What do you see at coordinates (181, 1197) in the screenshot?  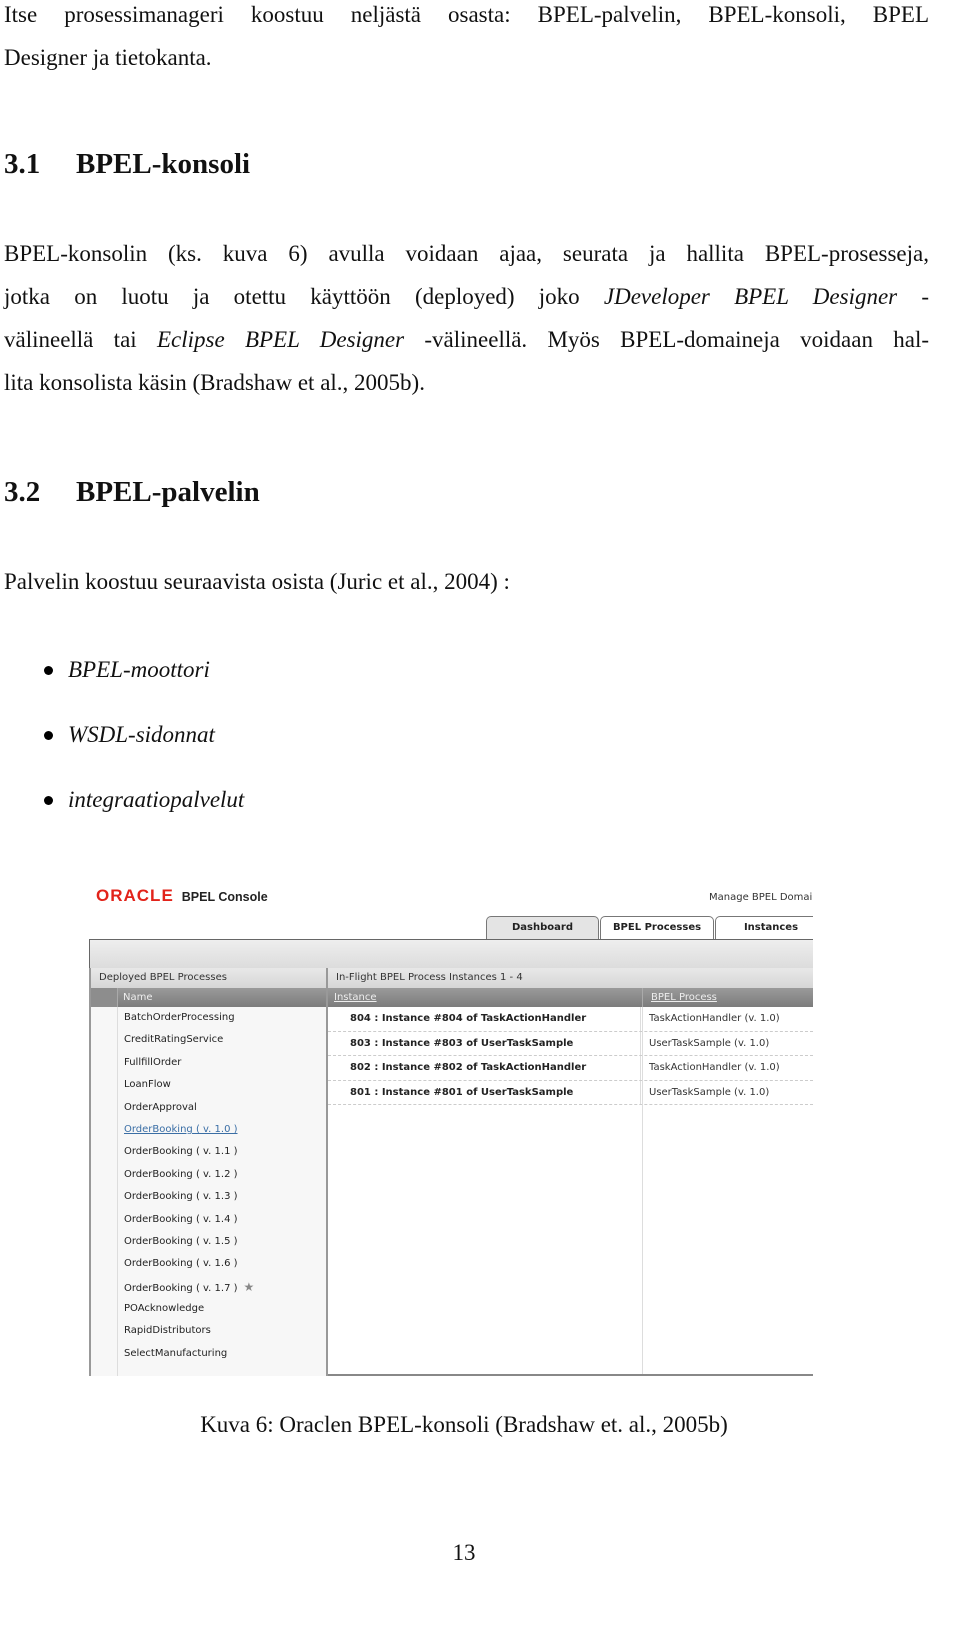 I see `process-name: OrderBooking ( v. 1.3 )` at bounding box center [181, 1197].